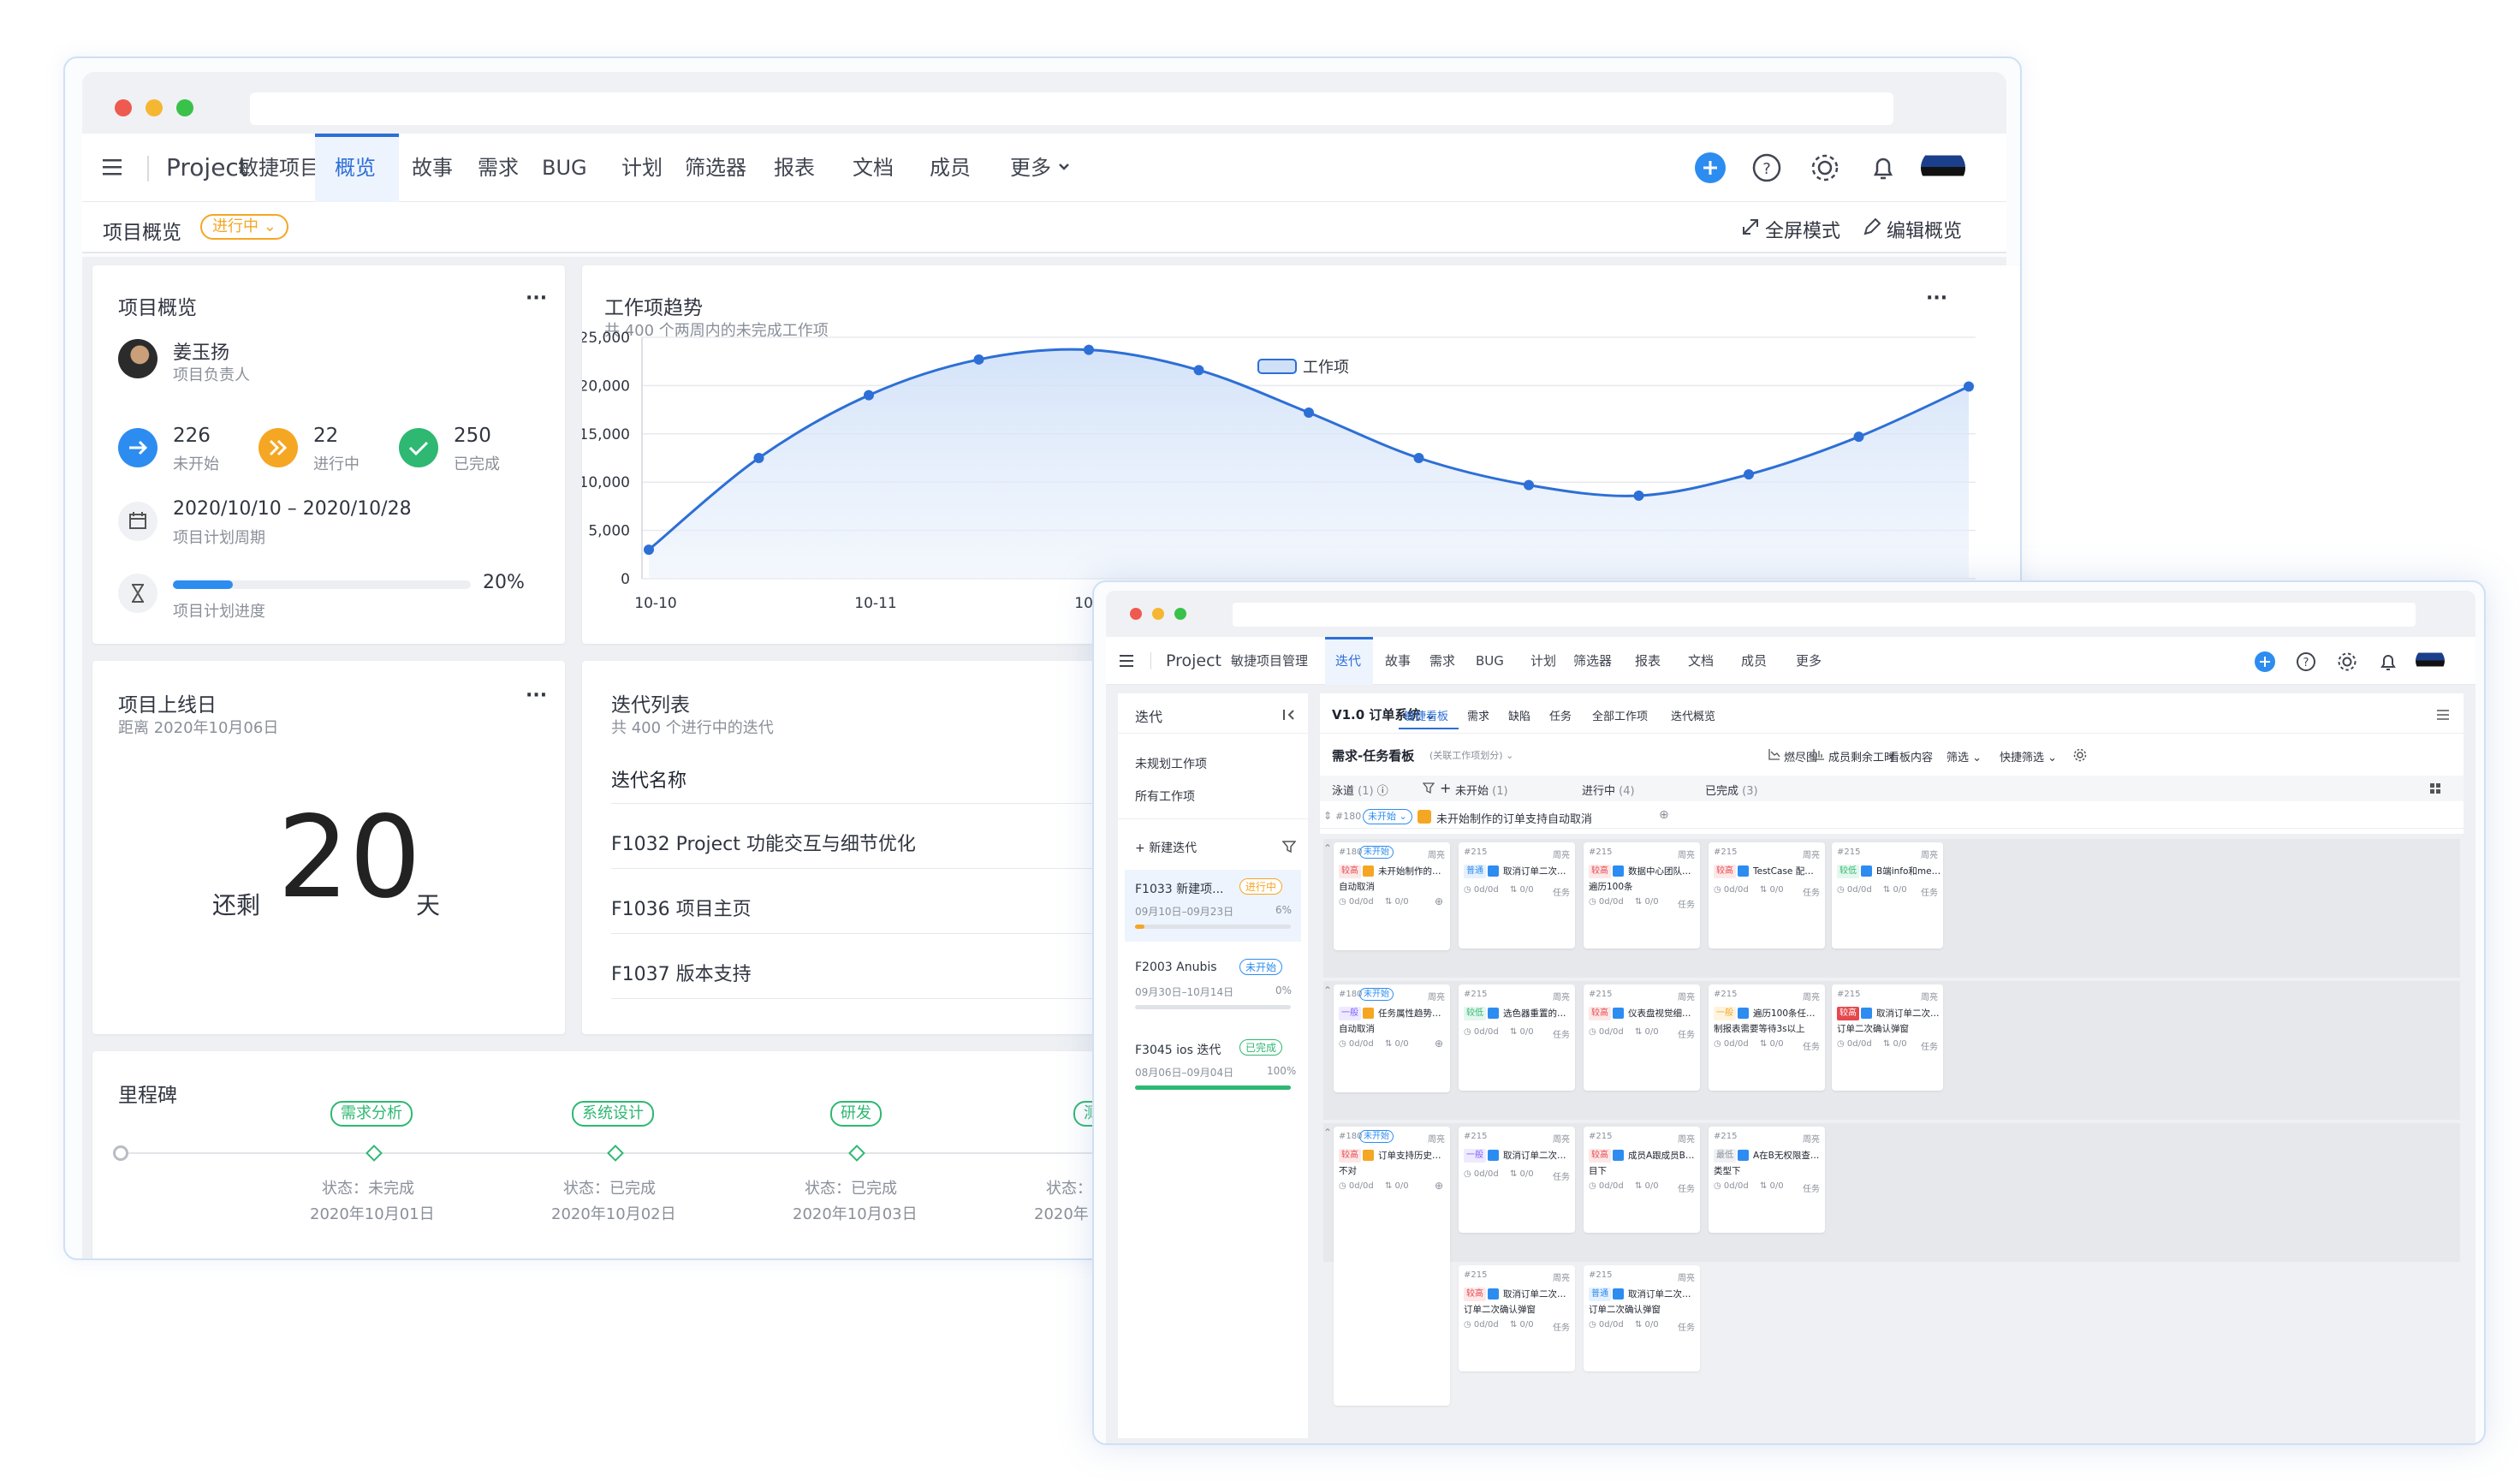 This screenshot has width=2520, height=1481. Describe the element at coordinates (856, 1114) in the screenshot. I see `milestone-tag: 研发` at that location.